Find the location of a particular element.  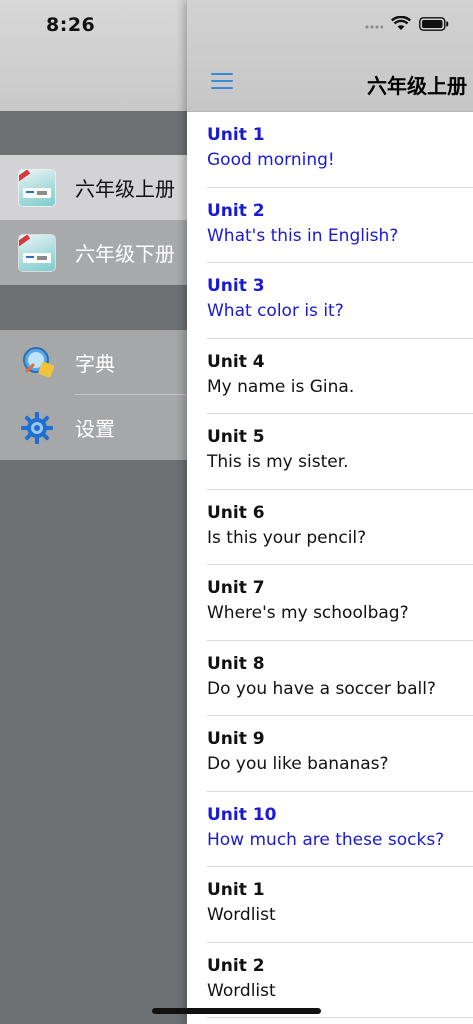

gear-icon is located at coordinates (37, 428).